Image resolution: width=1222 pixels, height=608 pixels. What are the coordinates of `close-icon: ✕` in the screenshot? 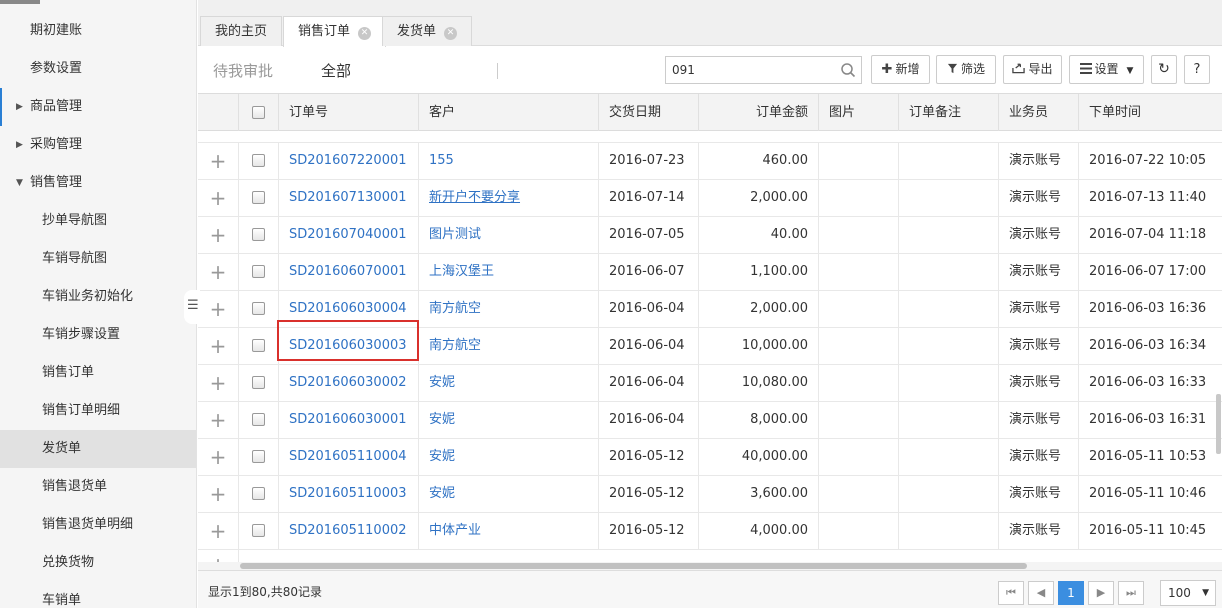 It's located at (365, 33).